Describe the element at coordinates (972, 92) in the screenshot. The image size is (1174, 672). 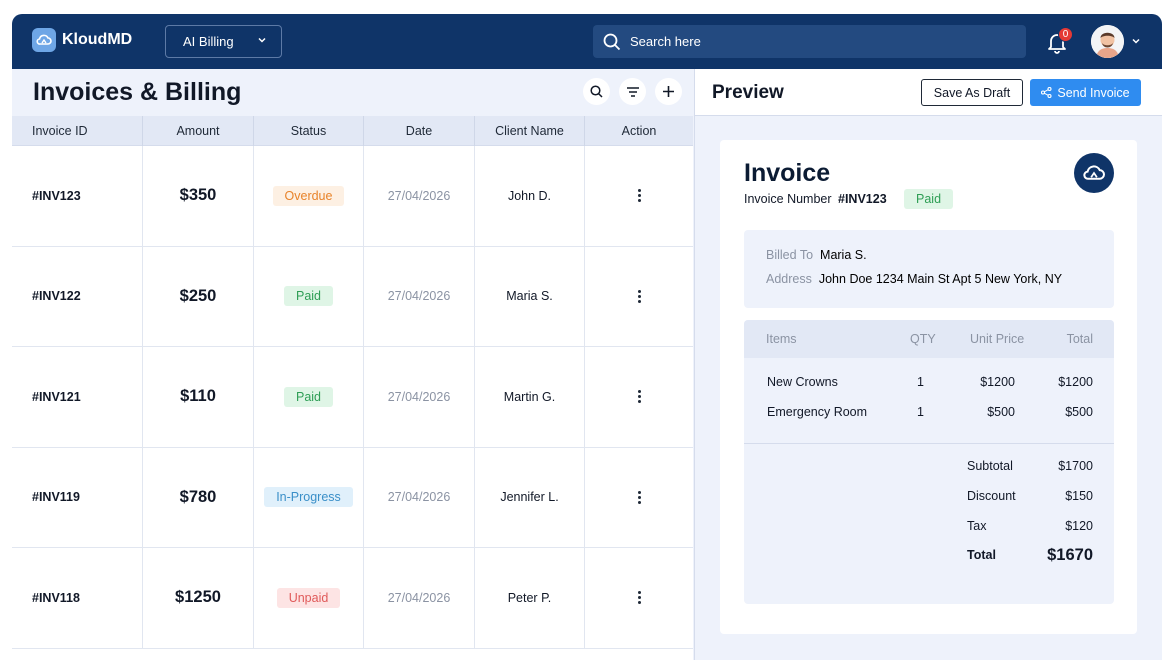
I see `save-draft-button: Save As Draft` at that location.